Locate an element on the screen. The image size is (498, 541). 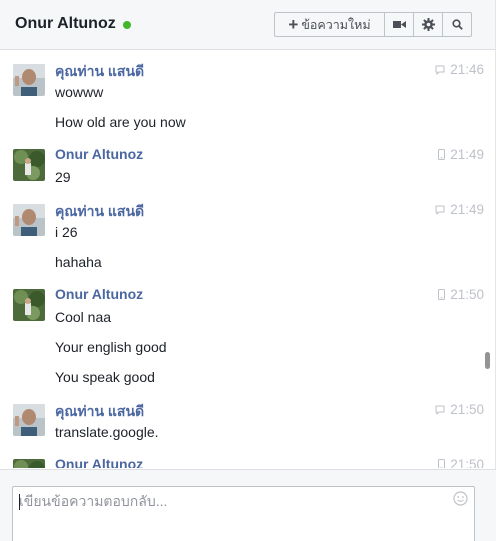
conversation-title-area: Onur Altunoz is located at coordinates (73, 24).